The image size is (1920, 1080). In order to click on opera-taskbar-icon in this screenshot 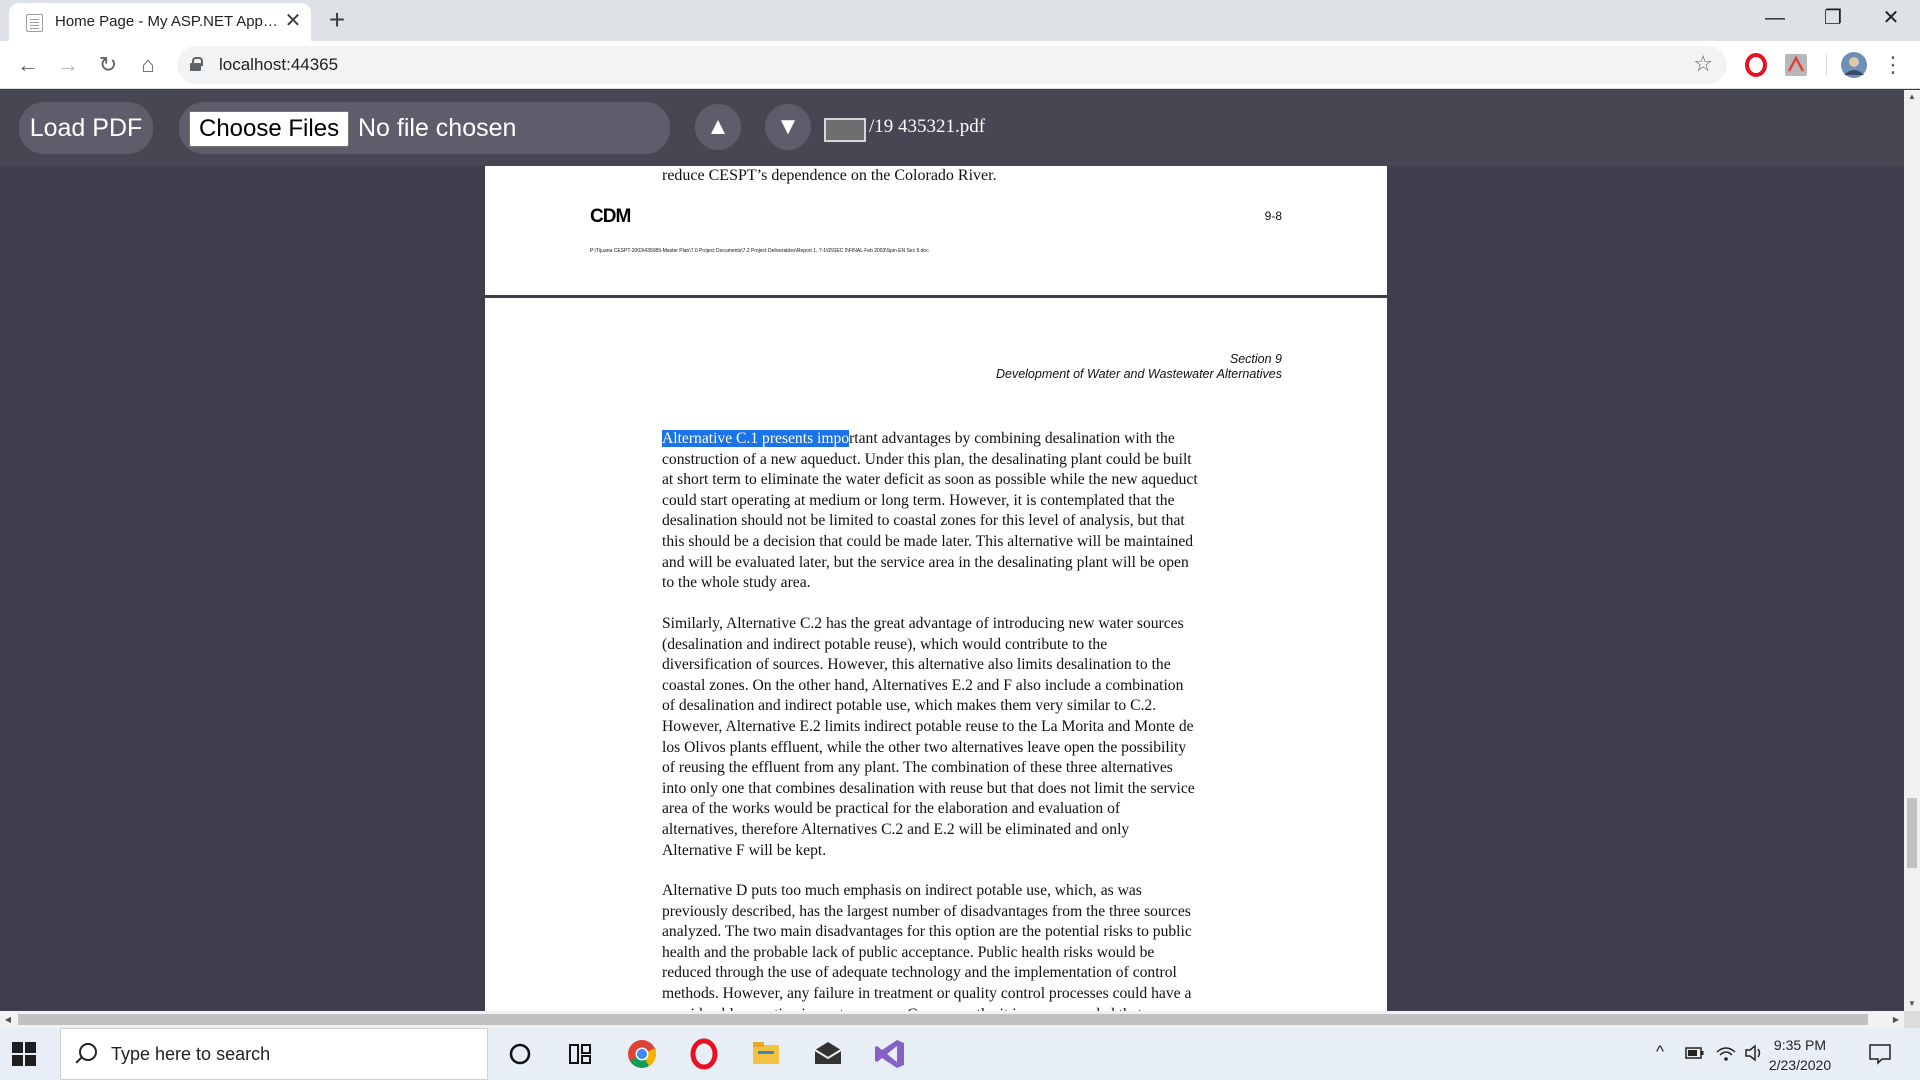, I will do `click(704, 1054)`.